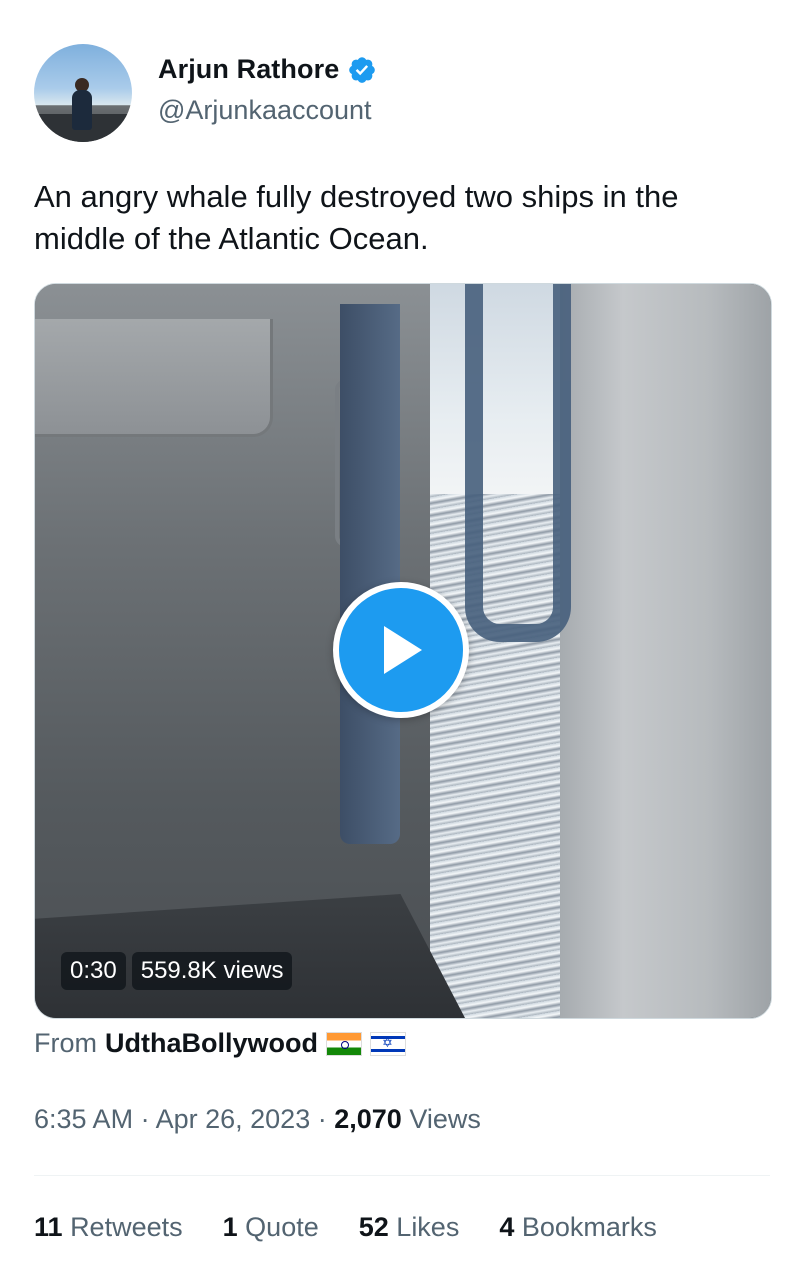 This screenshot has height=1280, width=803. Describe the element at coordinates (230, 1227) in the screenshot. I see `quotes-count: 1` at that location.